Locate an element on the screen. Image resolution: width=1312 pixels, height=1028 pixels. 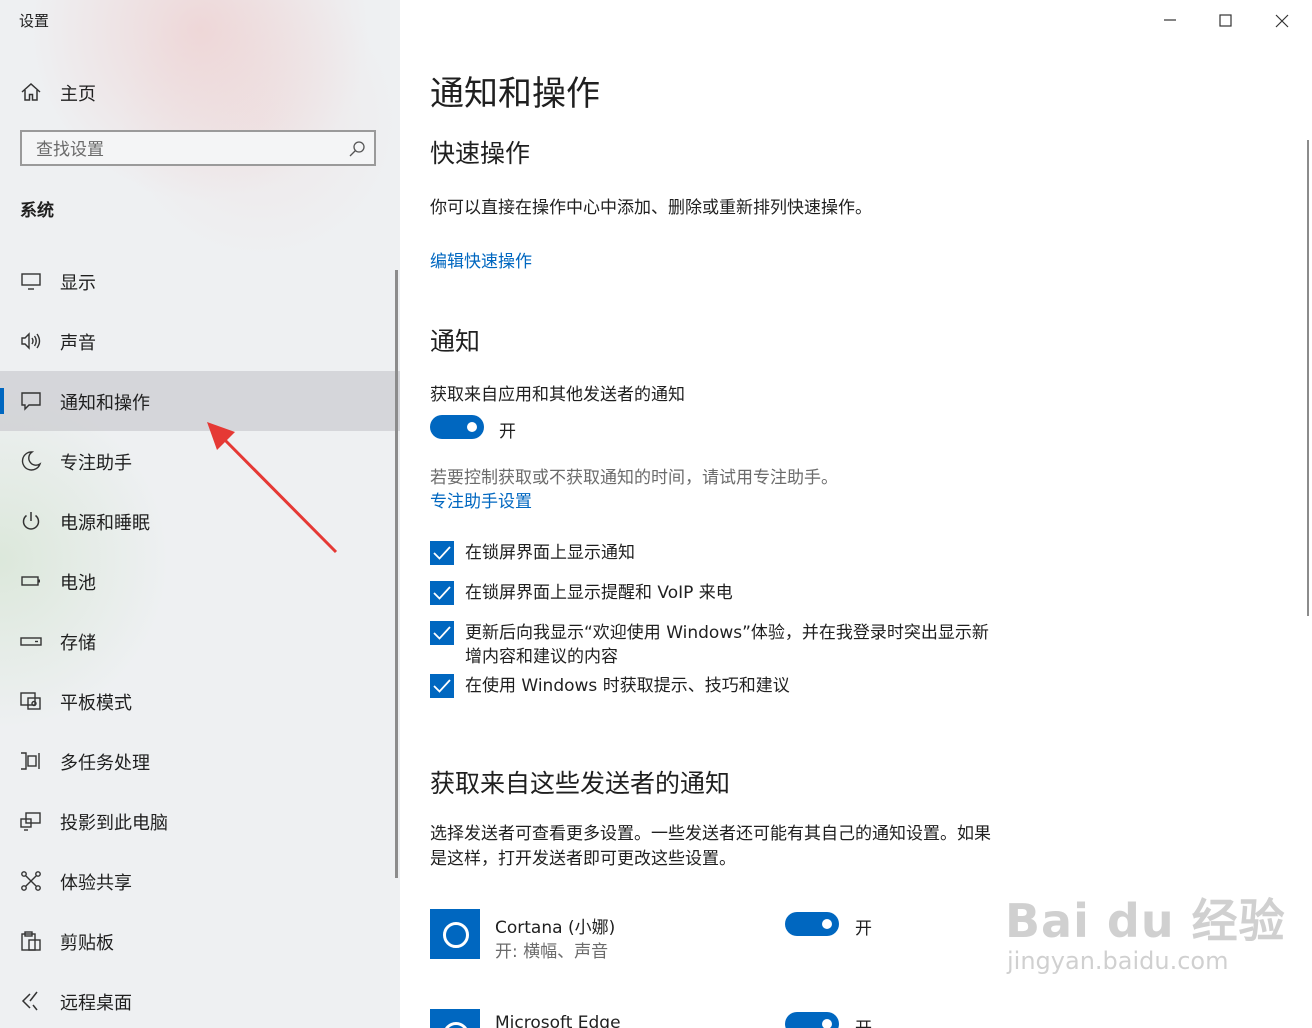
sidebar-item-shared-experiences: 体验共享 is located at coordinates (200, 881).